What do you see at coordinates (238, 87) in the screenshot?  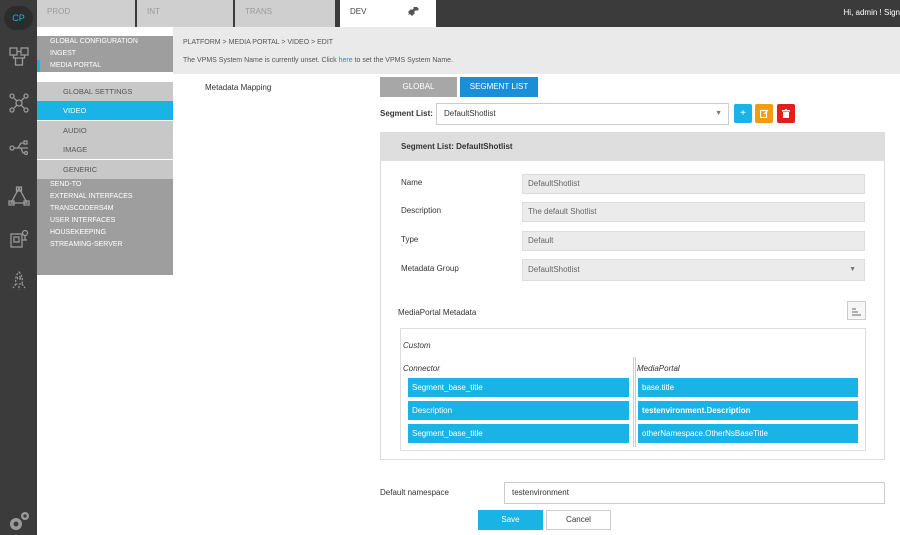 I see `metadata-mapping-label: Metadata Mapping` at bounding box center [238, 87].